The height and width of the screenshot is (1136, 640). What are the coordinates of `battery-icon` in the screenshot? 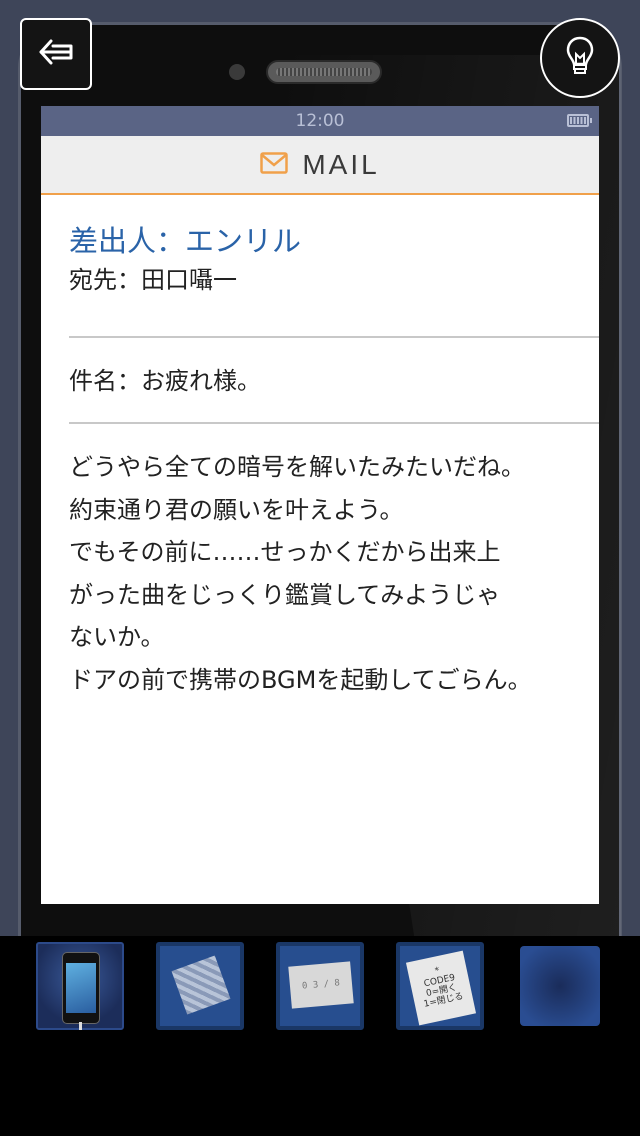 It's located at (579, 120).